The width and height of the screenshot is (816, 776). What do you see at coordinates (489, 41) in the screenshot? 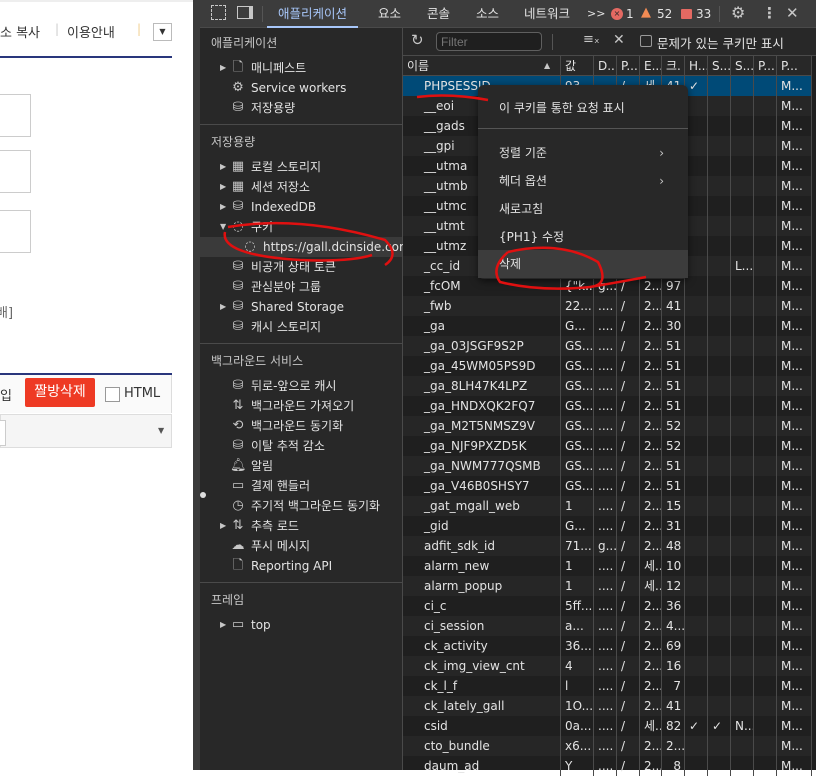
I see `filter-input` at bounding box center [489, 41].